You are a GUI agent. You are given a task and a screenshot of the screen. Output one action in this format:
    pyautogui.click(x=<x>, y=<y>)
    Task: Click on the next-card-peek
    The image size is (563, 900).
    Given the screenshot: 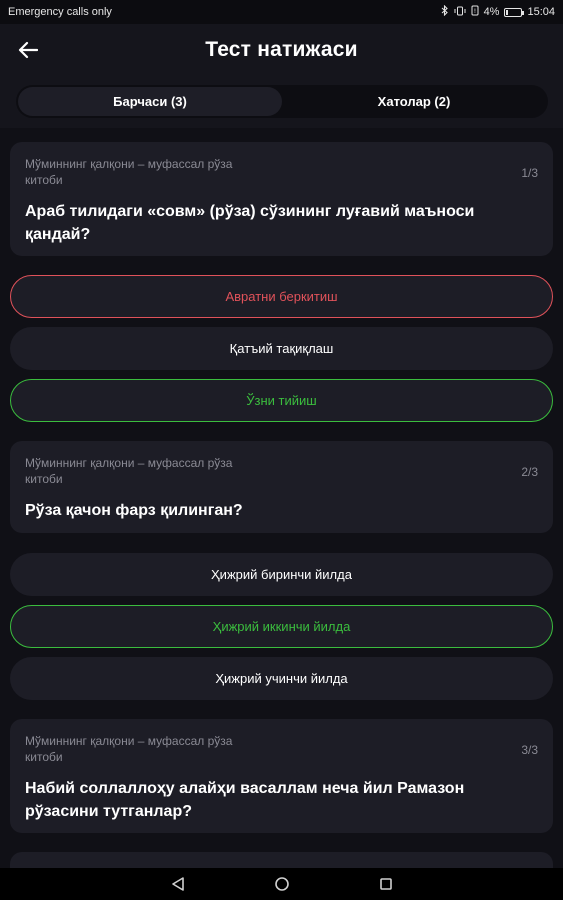 What is the action you would take?
    pyautogui.click(x=281, y=860)
    